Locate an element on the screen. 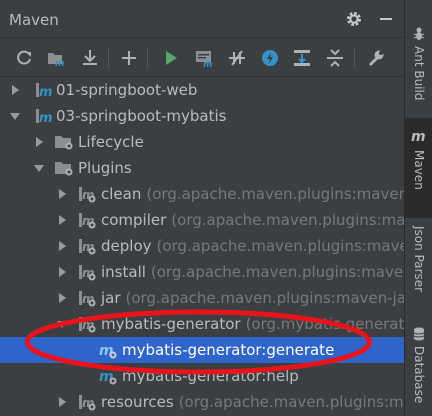 Image resolution: width=432 pixels, height=416 pixels. tree-row-goal-selected: m mybatis-generator:generate is located at coordinates (202, 350).